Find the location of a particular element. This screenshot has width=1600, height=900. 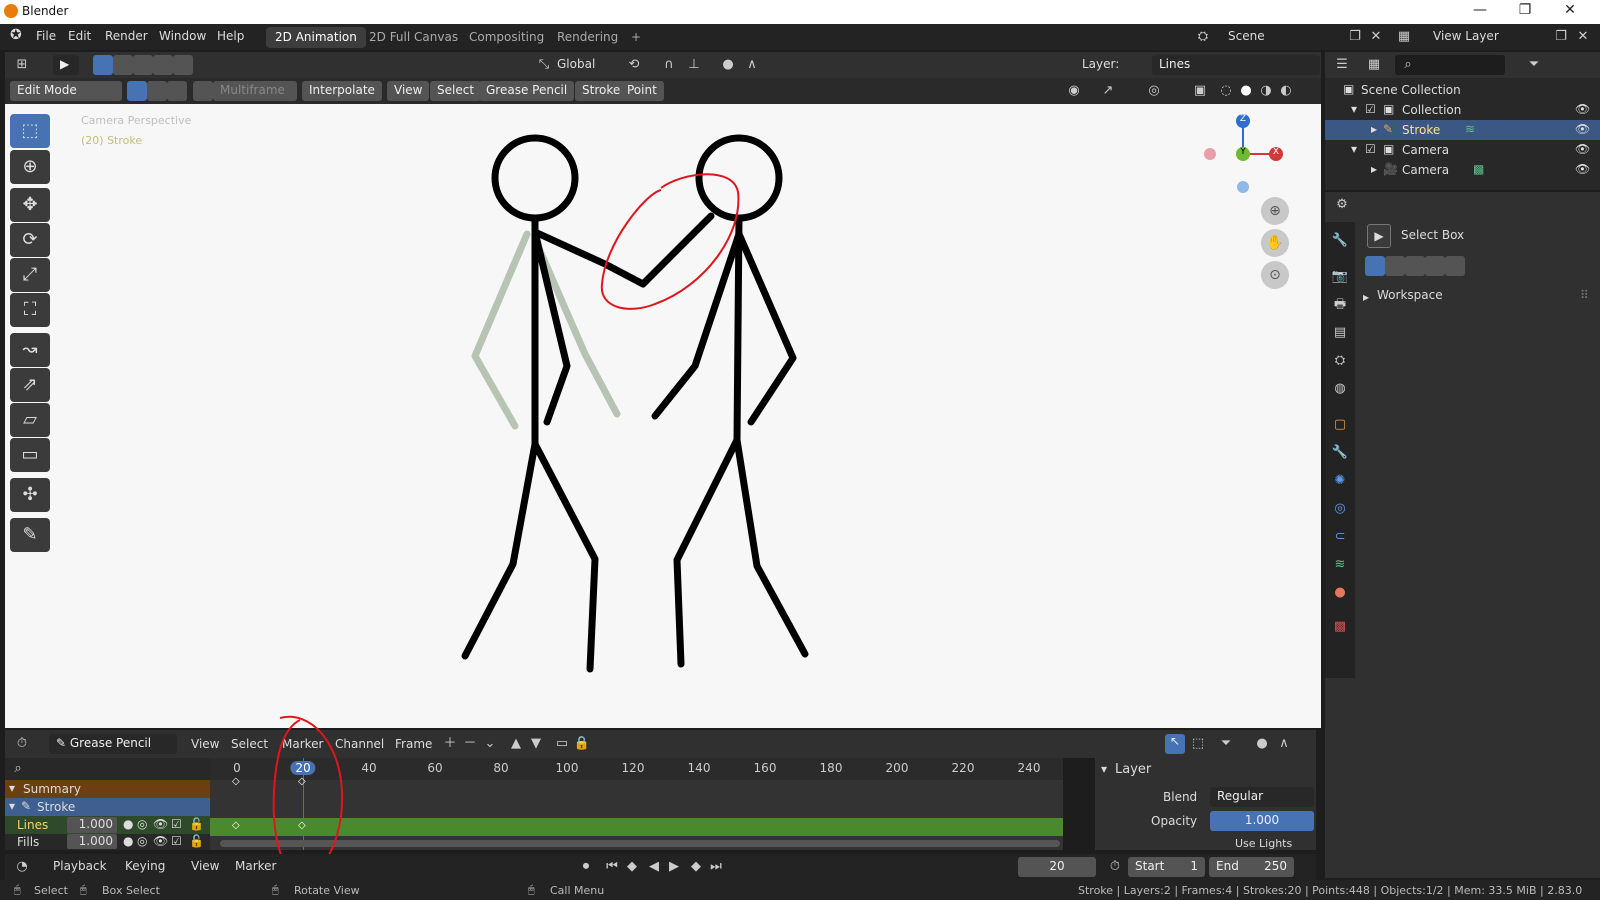

layer-opacity-field: 1.000 is located at coordinates (92, 841).